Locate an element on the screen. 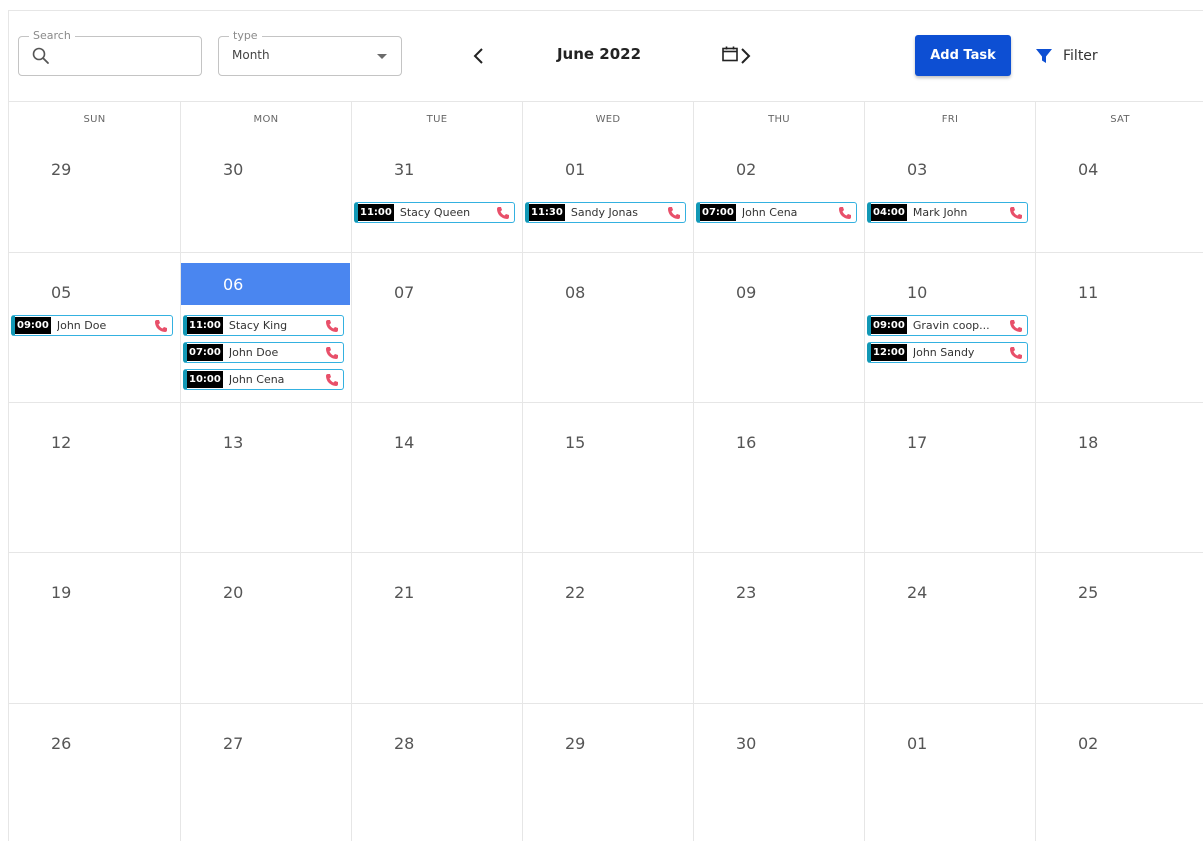 This screenshot has height=841, width=1203. day-number: 17 is located at coordinates (917, 442).